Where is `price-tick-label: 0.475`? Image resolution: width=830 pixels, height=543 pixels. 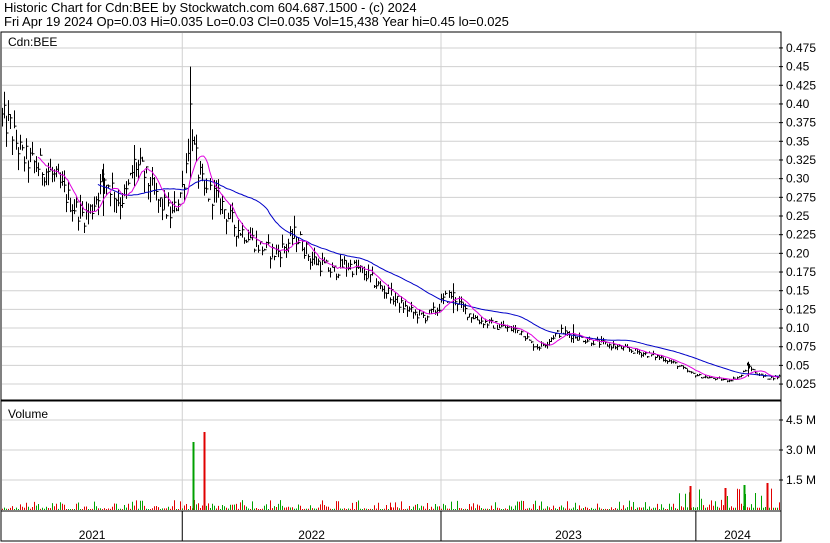
price-tick-label: 0.475 is located at coordinates (801, 48).